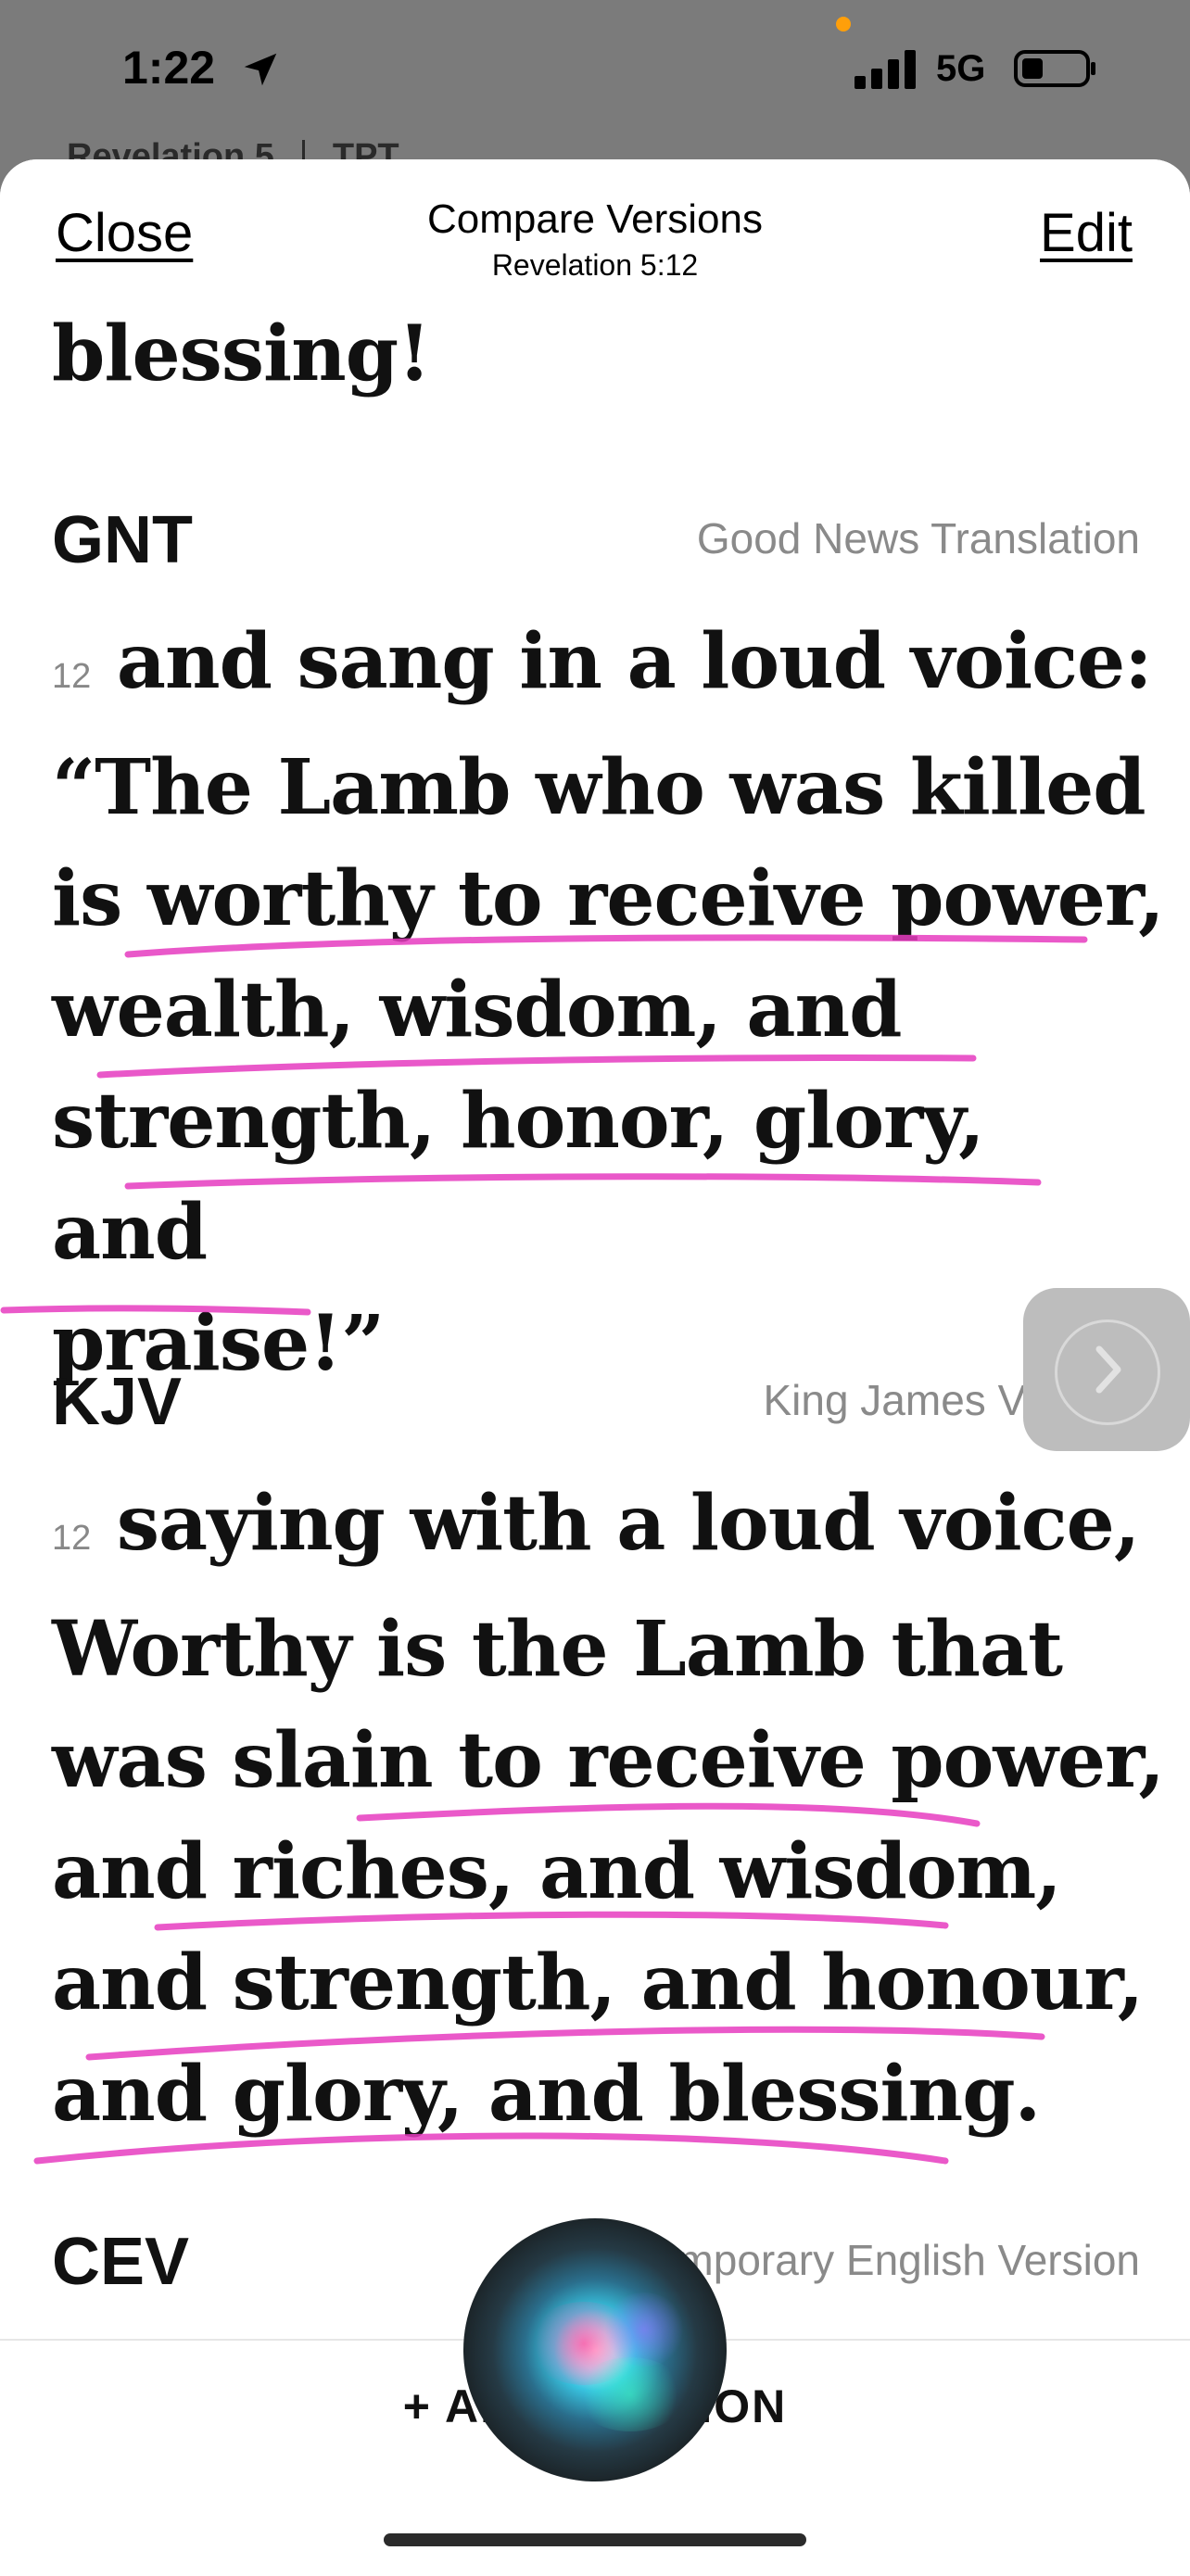 This screenshot has width=1190, height=2576. Describe the element at coordinates (961, 68) in the screenshot. I see `network-type: 5G` at that location.